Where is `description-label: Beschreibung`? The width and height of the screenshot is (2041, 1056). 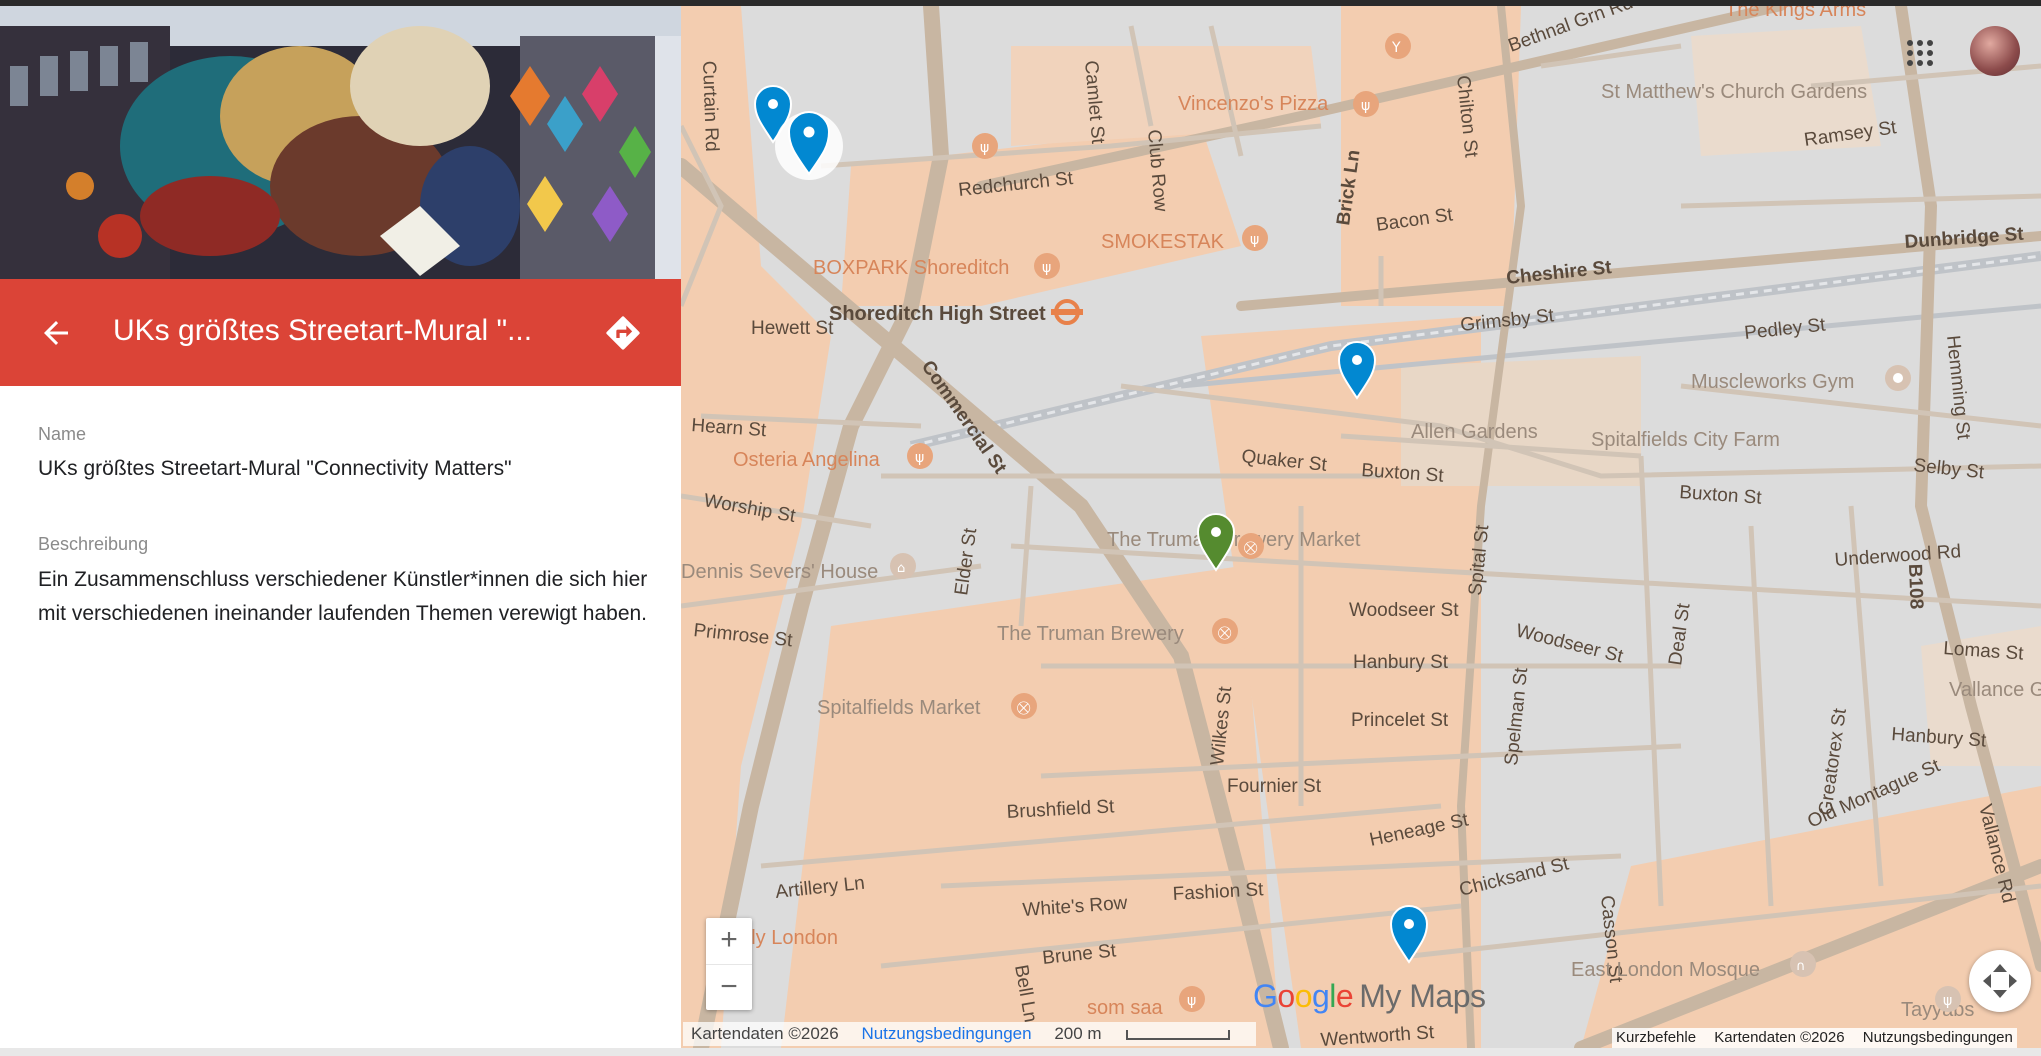
description-label: Beschreibung is located at coordinates (93, 544).